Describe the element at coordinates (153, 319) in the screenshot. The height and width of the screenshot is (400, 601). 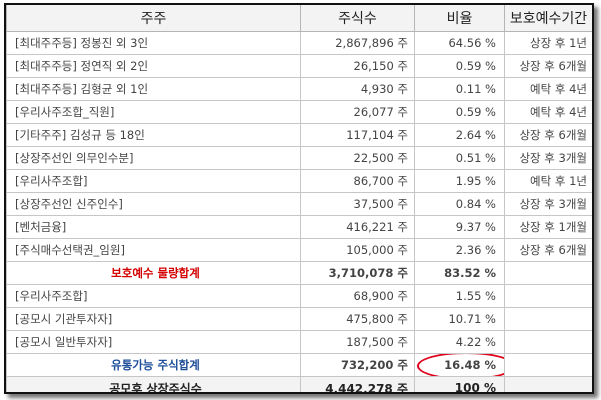
I see `shareholder-name: [공모시 기관투자자]` at that location.